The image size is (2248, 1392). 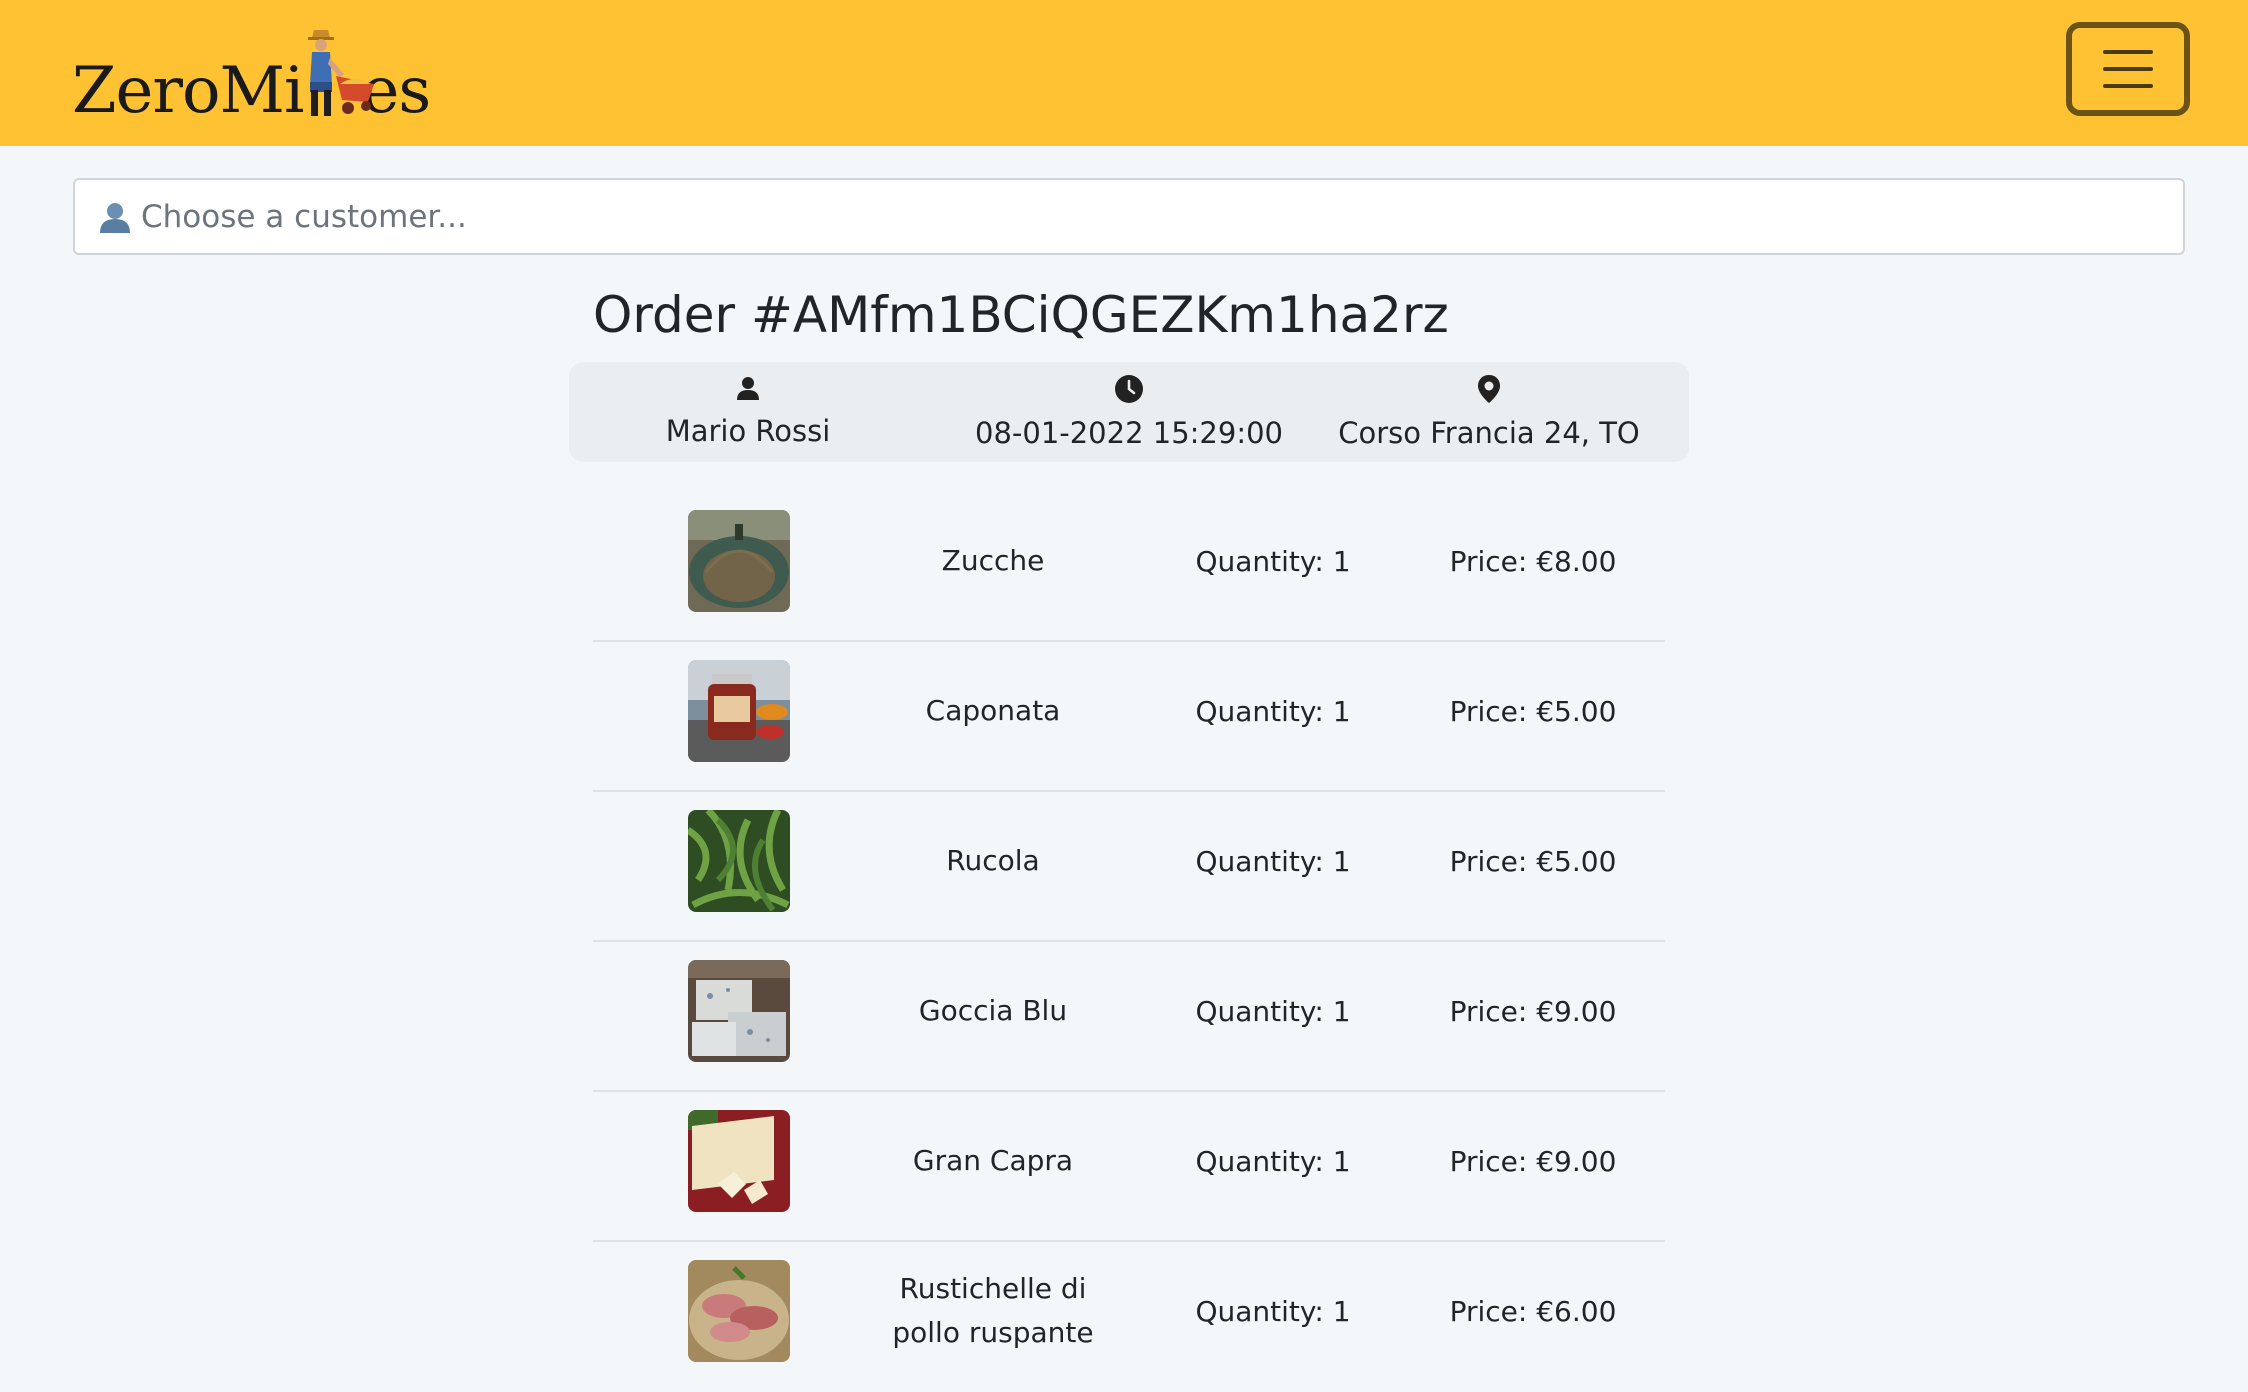 What do you see at coordinates (1129, 1017) in the screenshot?
I see `list-item: Goccia Blu Quantity: 1 Price: €9.00` at bounding box center [1129, 1017].